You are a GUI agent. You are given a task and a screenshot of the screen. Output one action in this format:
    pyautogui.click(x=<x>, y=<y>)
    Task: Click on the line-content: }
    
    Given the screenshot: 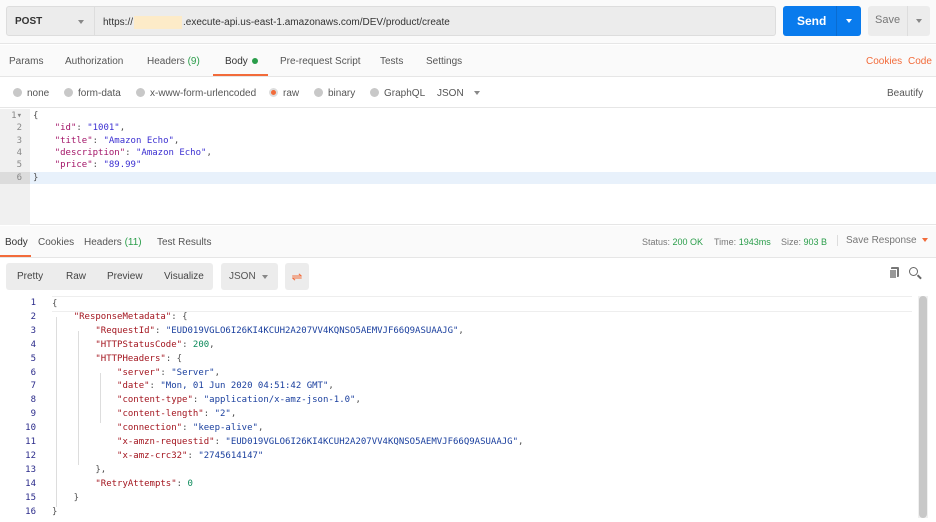 What is the action you would take?
    pyautogui.click(x=35, y=178)
    